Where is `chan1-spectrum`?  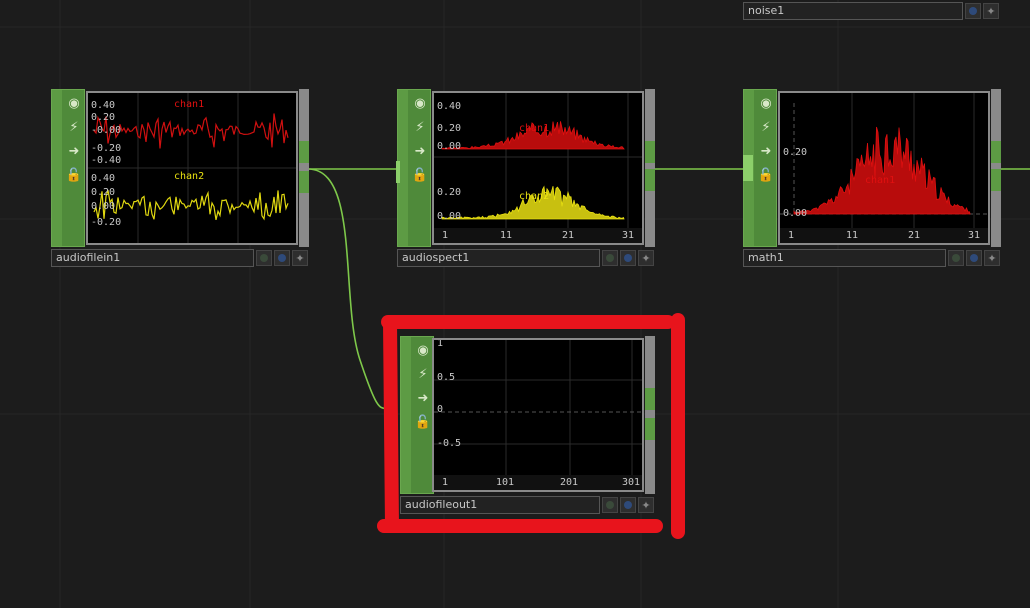 chan1-spectrum is located at coordinates (882, 170).